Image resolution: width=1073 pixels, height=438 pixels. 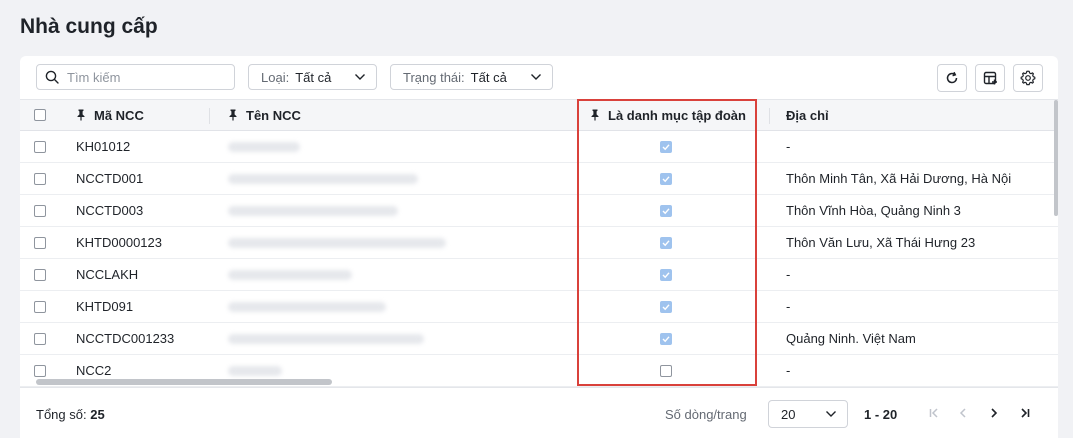 I want to click on filter-status-dropdown: Trạng thái: Tất cả, so click(x=471, y=77).